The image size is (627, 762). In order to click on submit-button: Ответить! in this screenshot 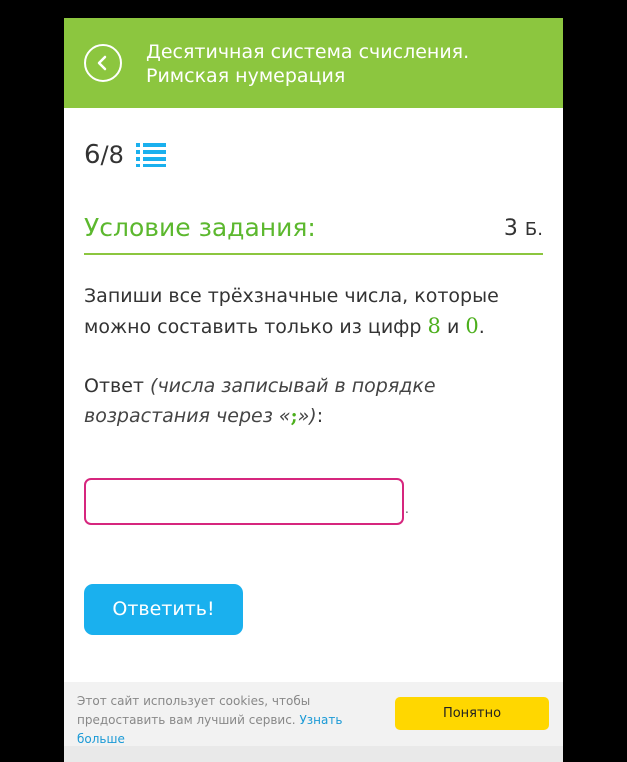, I will do `click(163, 609)`.